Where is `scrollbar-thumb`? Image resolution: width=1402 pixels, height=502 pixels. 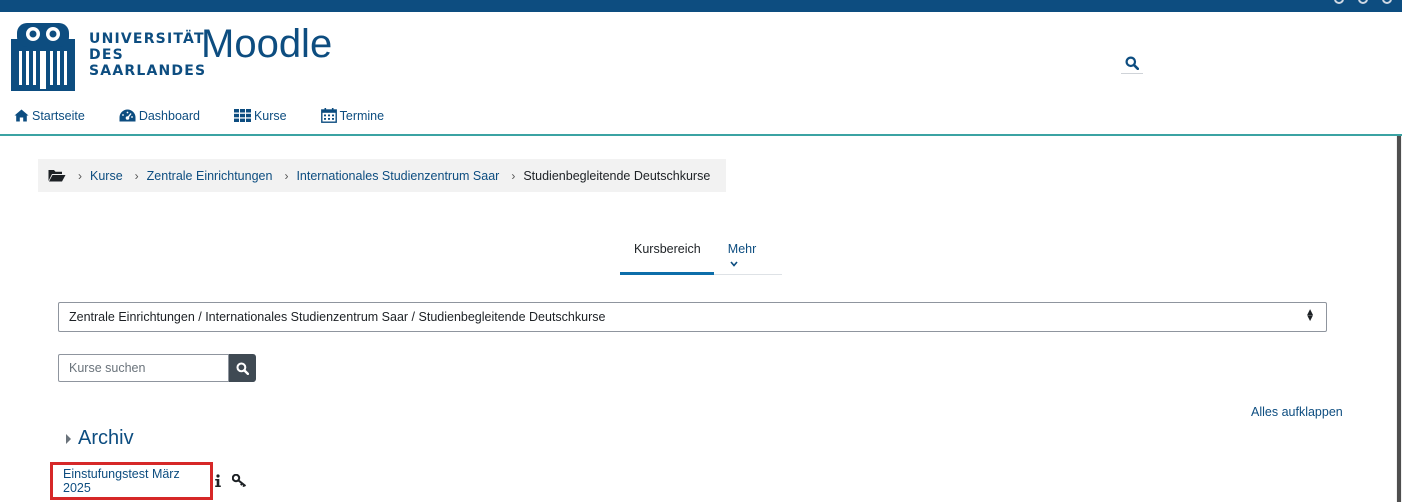 scrollbar-thumb is located at coordinates (1399, 319).